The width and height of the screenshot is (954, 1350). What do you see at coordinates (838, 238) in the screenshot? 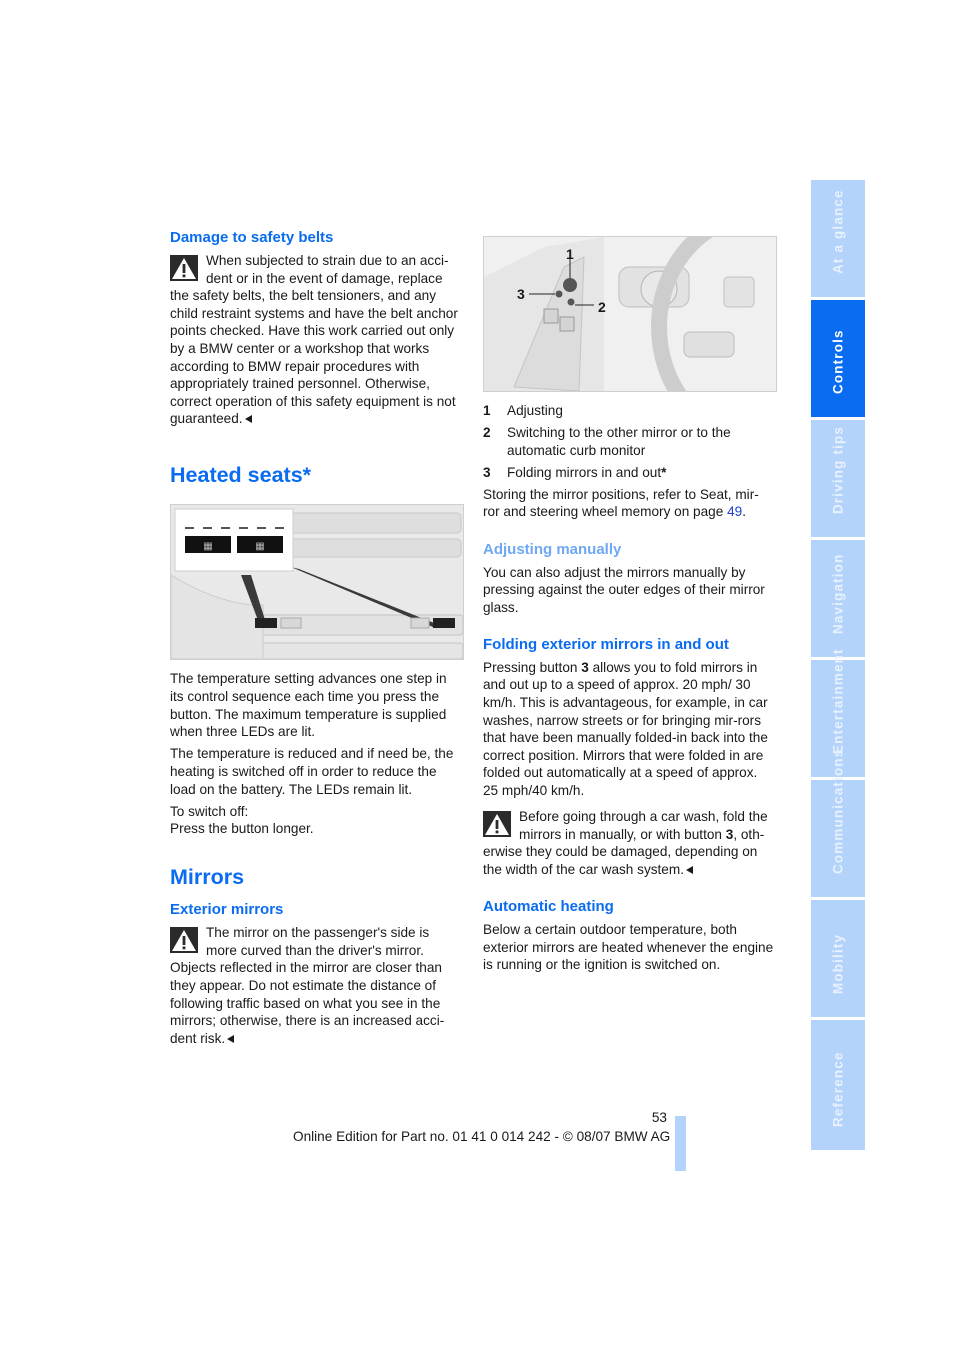
I see `tab-at-a-glance: At a glance` at bounding box center [838, 238].